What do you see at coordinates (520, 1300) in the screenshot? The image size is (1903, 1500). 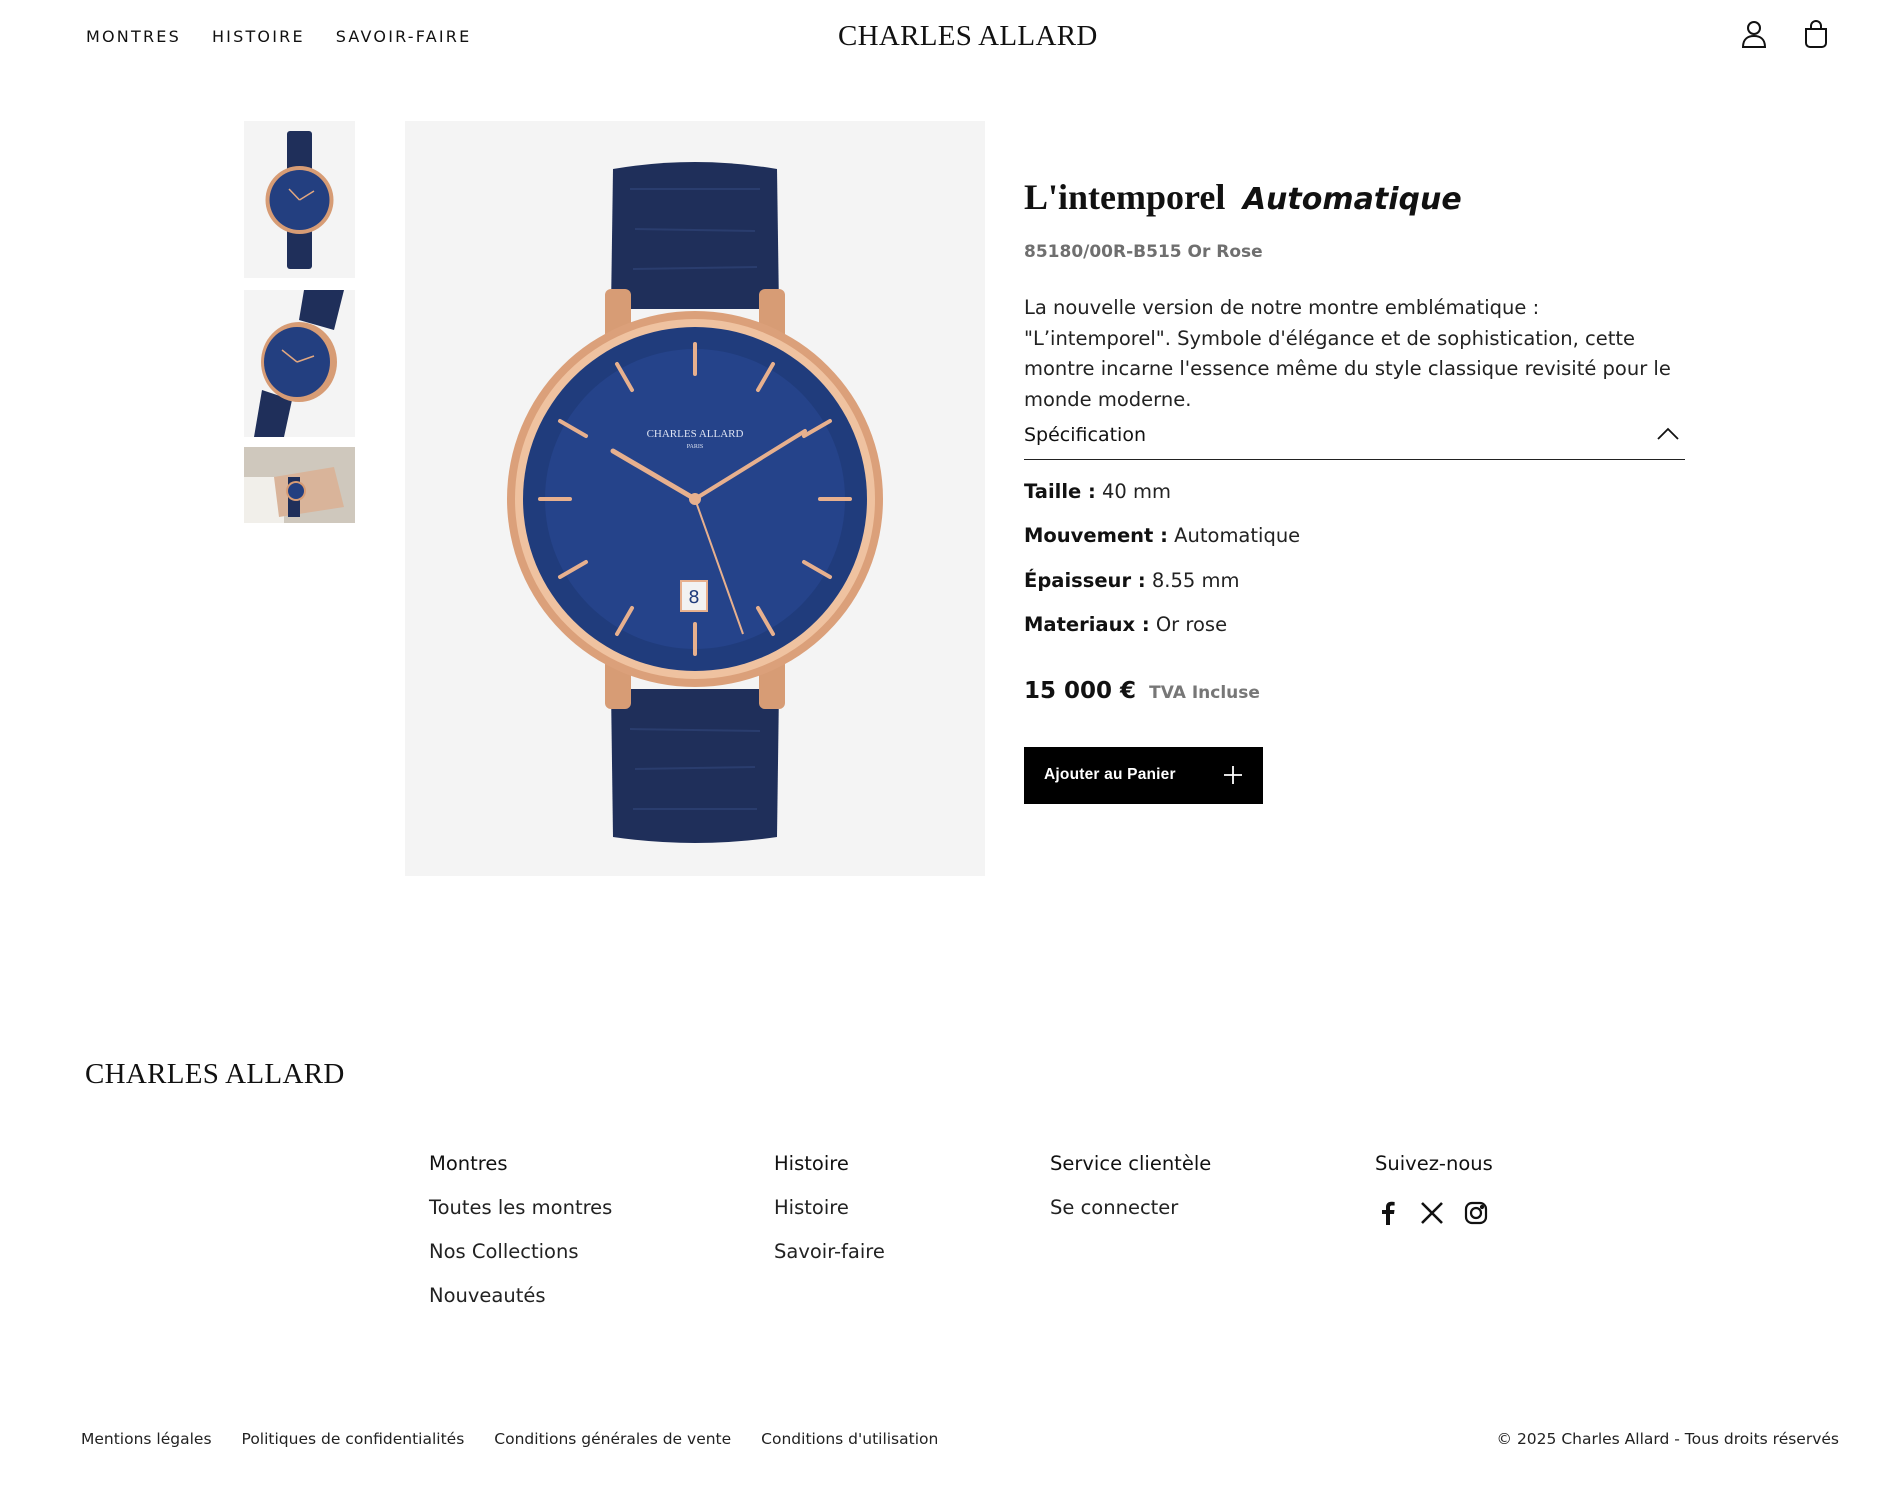 I see `footer-link: Nouveautés` at bounding box center [520, 1300].